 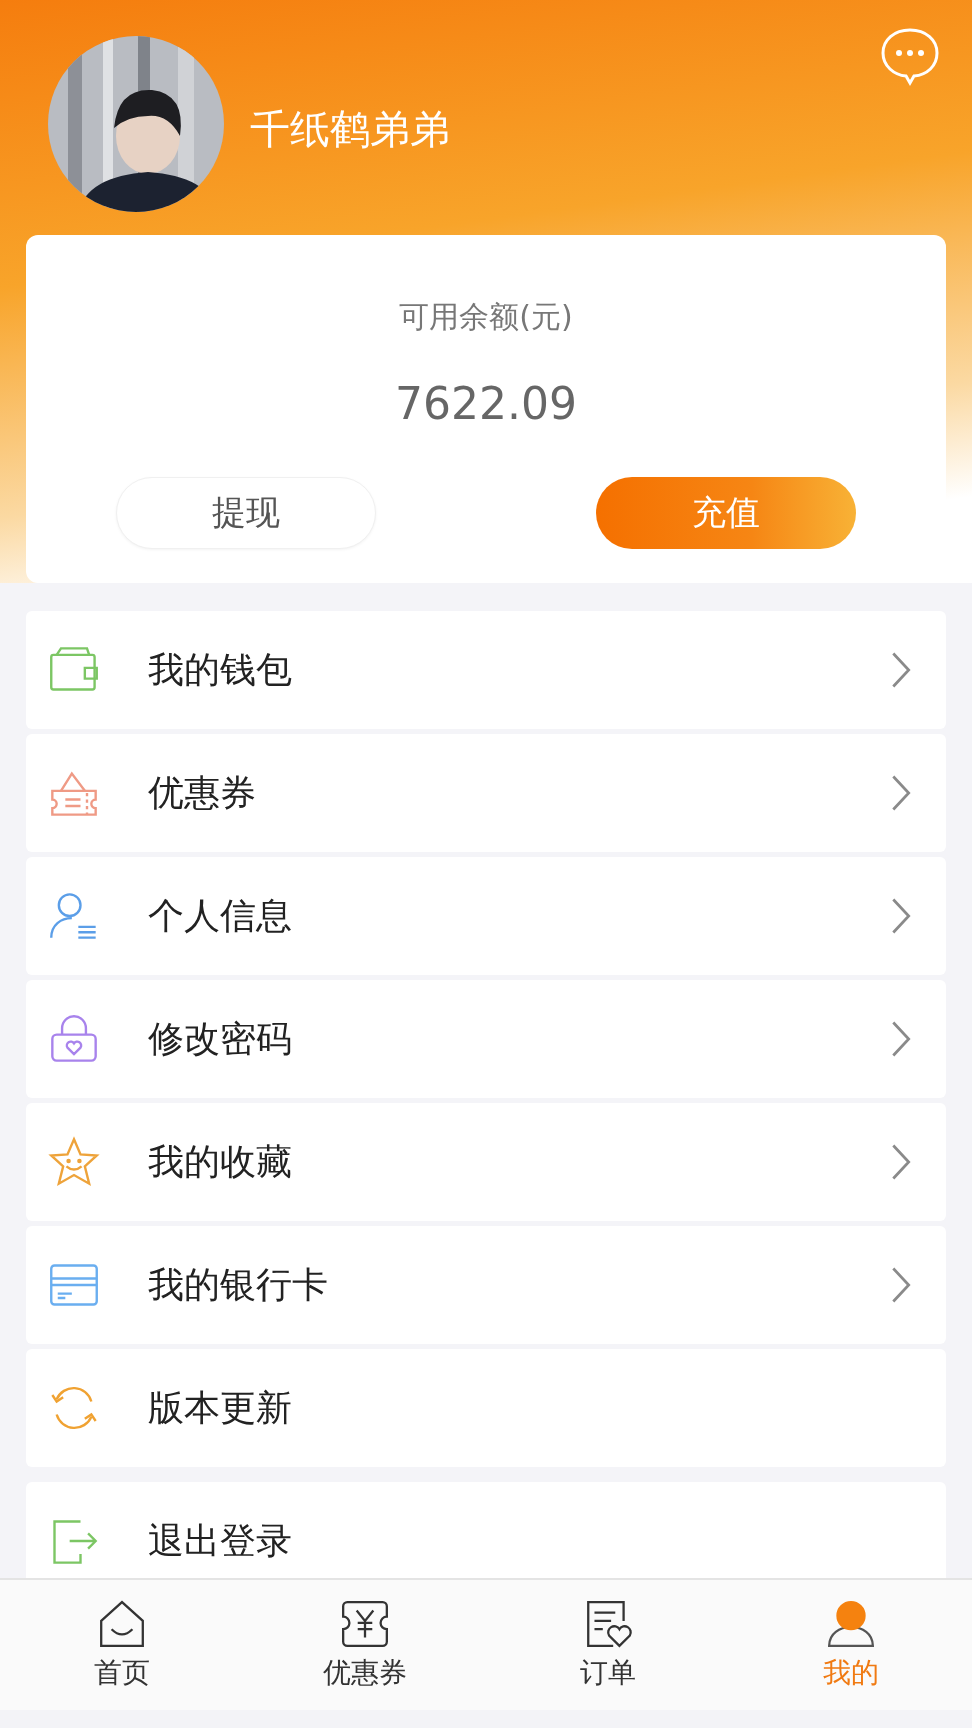 I want to click on withdraw-button: 提现, so click(x=246, y=513).